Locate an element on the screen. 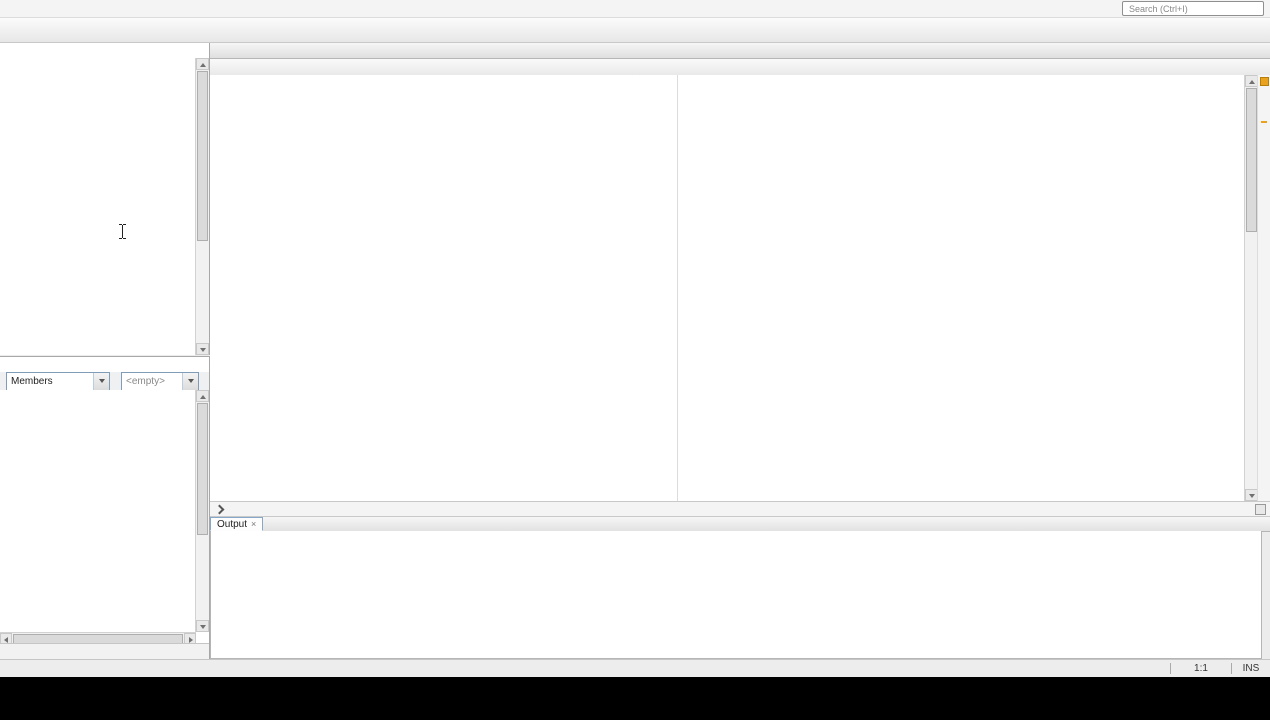 The width and height of the screenshot is (1270, 720). text-limit-line is located at coordinates (677, 288).